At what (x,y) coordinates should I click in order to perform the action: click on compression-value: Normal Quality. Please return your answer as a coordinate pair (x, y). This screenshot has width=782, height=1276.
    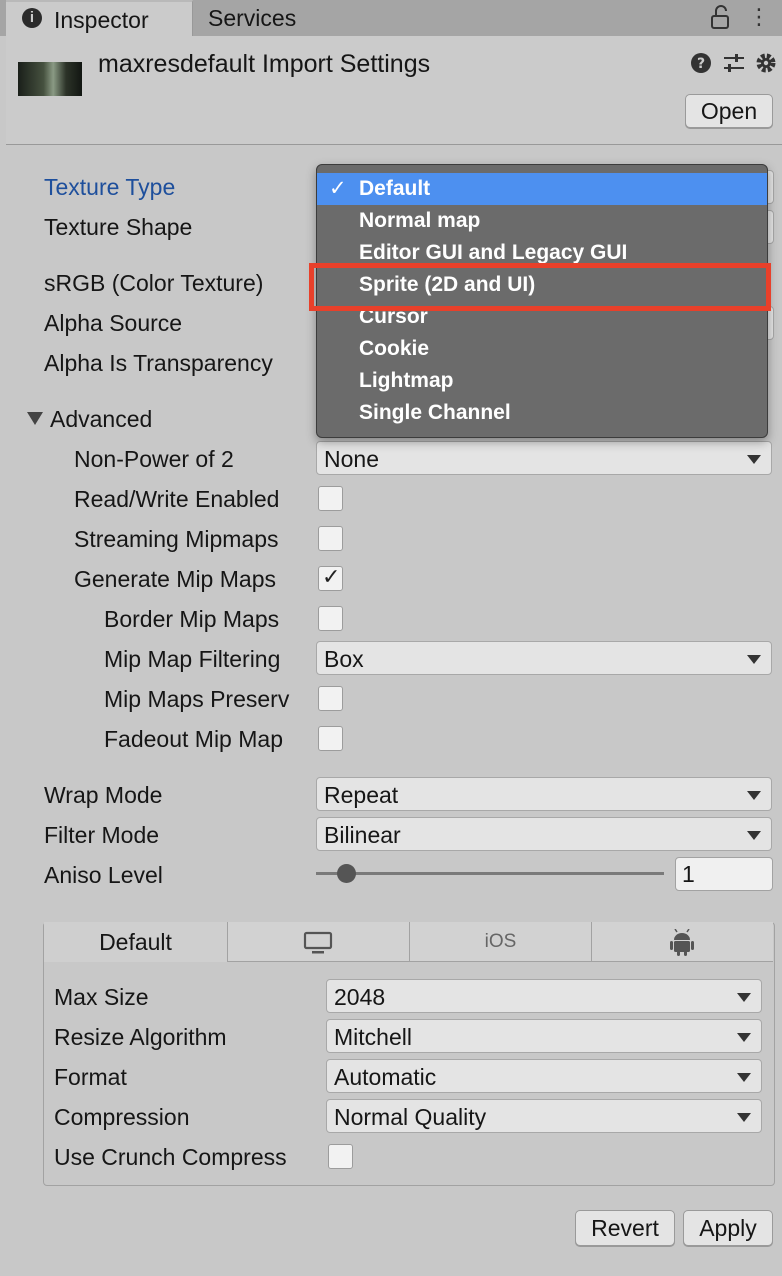
    Looking at the image, I should click on (410, 1117).